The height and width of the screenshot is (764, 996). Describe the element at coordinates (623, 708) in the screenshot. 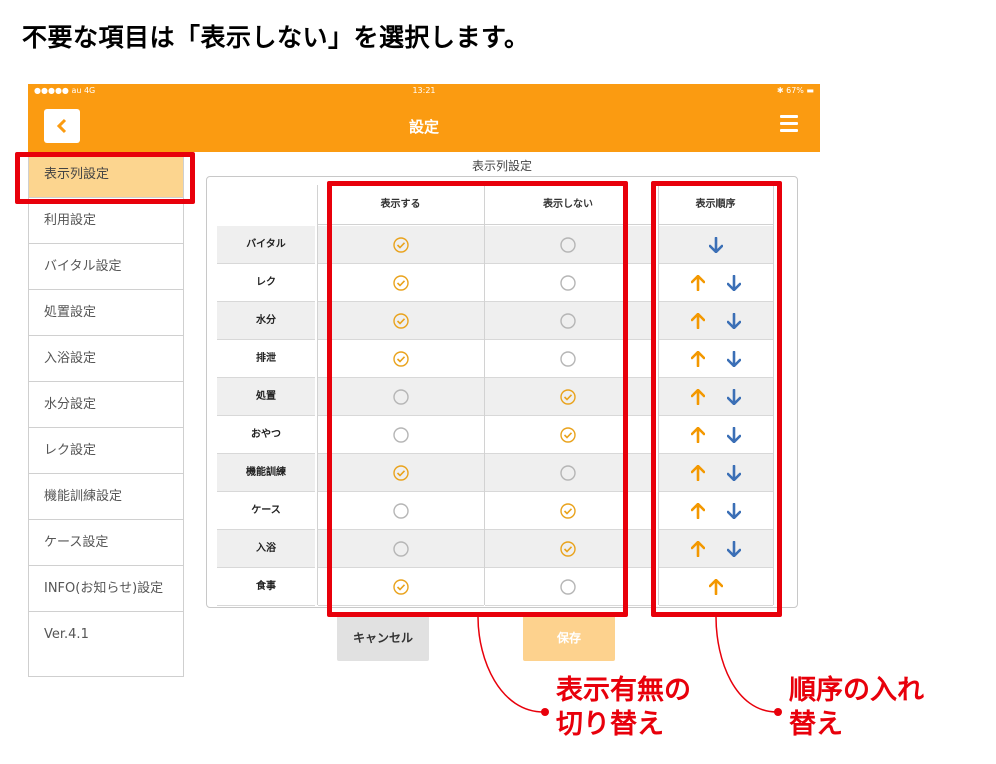

I see `callout-toggle-visibility: 表示有無の 切り替え` at that location.